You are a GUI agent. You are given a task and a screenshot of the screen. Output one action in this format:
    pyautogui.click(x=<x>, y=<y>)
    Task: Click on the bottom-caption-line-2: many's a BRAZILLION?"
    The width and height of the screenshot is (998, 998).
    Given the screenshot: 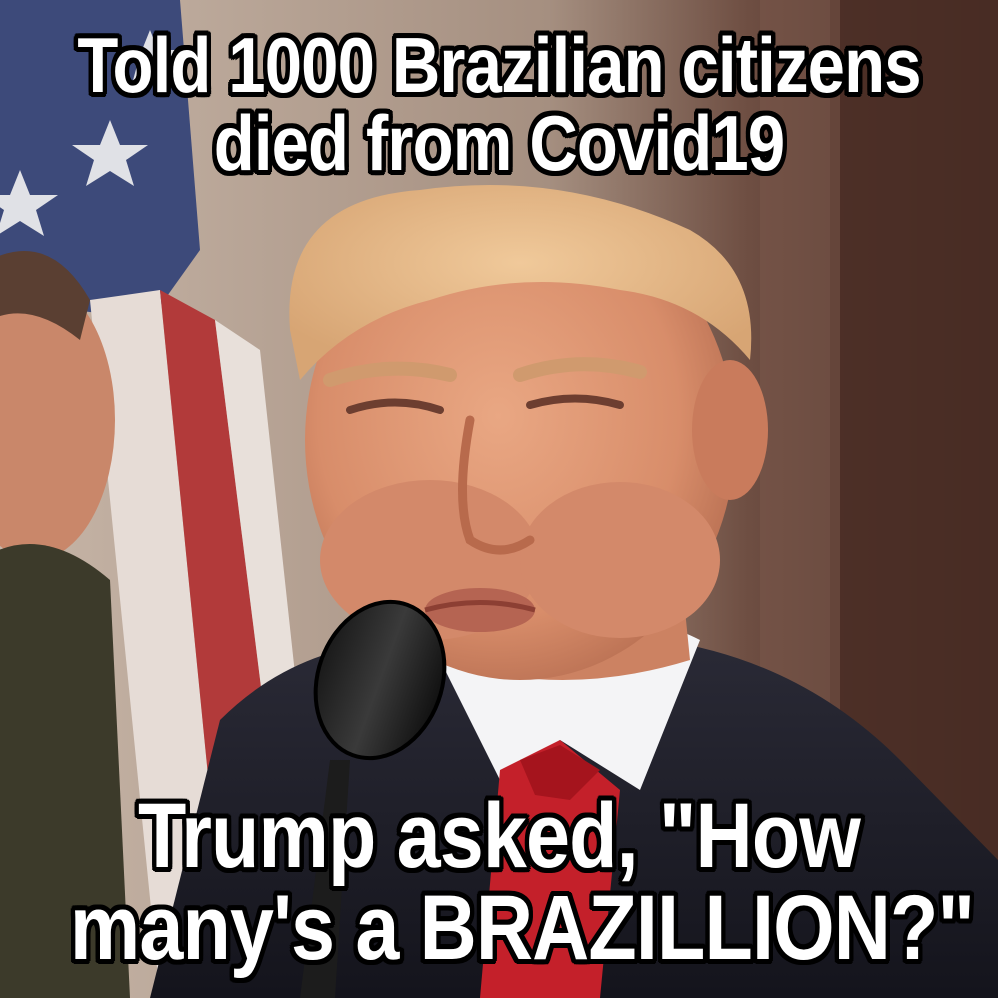 What is the action you would take?
    pyautogui.click(x=522, y=928)
    